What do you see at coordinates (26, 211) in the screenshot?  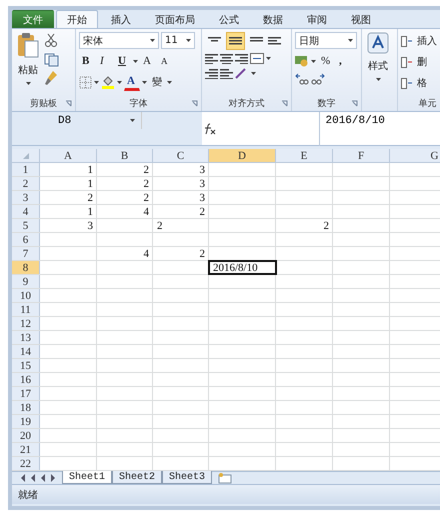 I see `row-header: 4` at bounding box center [26, 211].